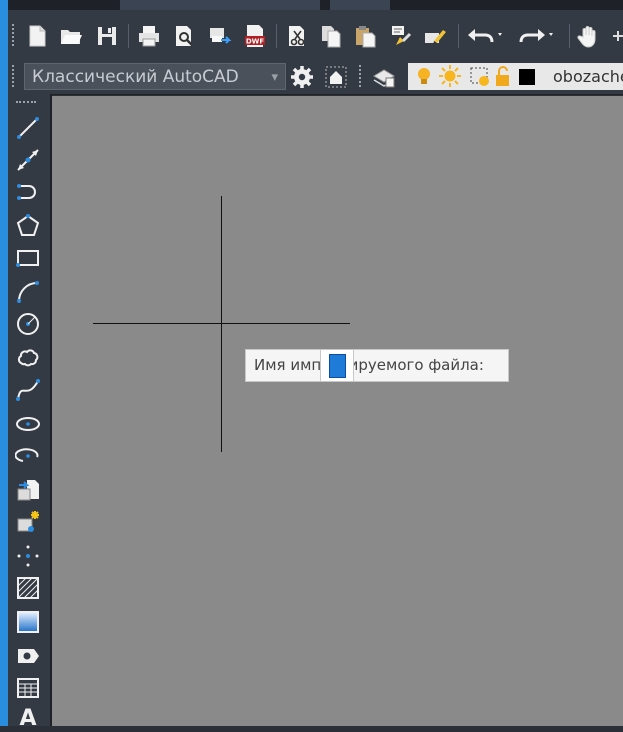 This screenshot has width=623, height=732. I want to click on gradient-icon, so click(28, 622).